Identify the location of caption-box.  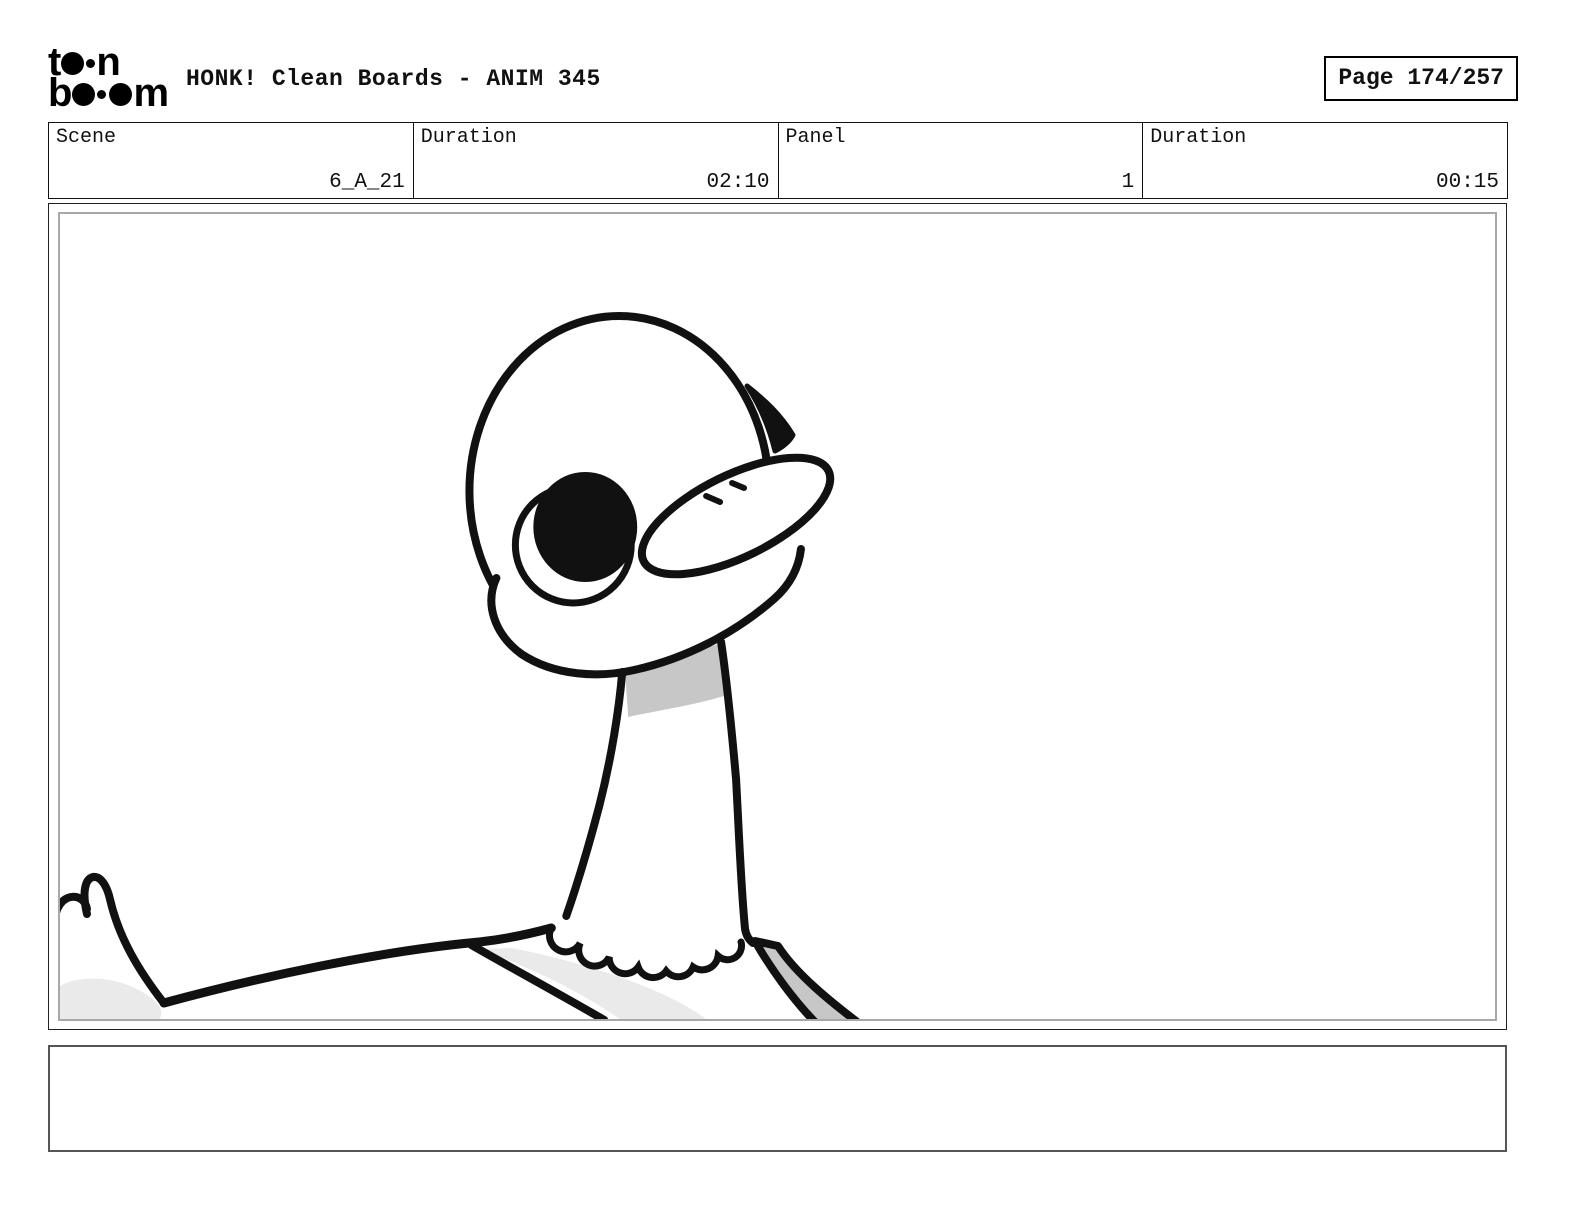
(777, 1098).